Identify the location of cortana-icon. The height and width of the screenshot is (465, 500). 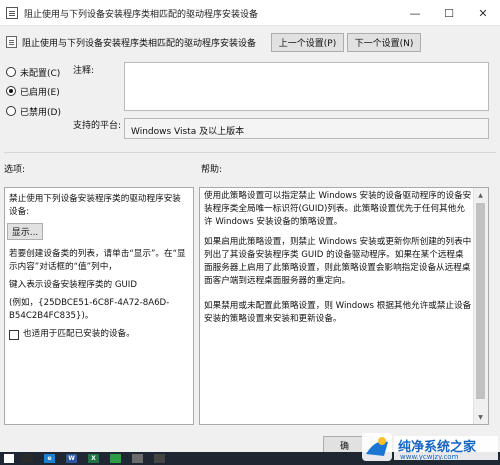
(159, 458).